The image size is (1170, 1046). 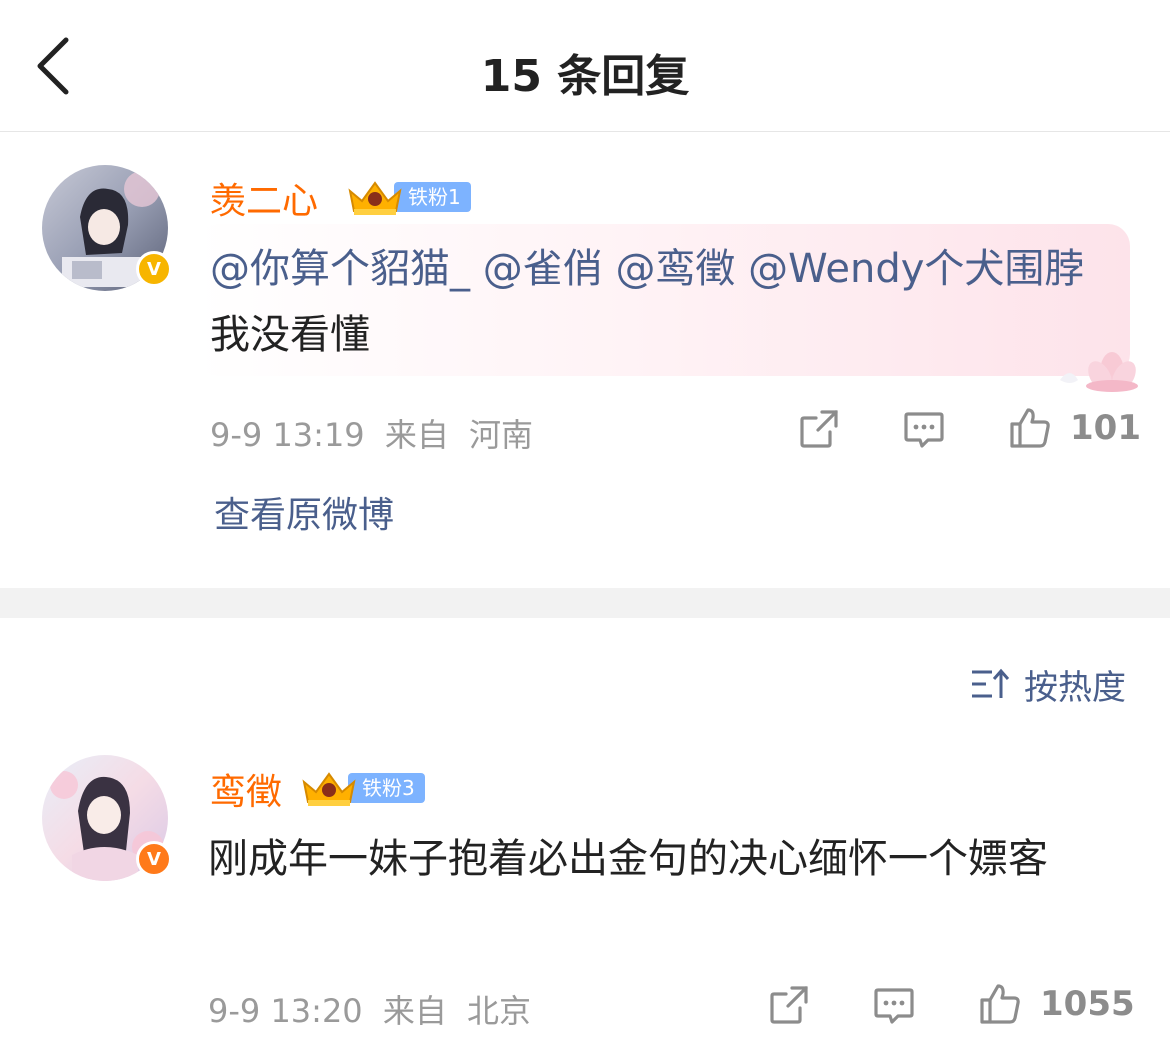 I want to click on nav-header: 15 条回复, so click(x=585, y=66).